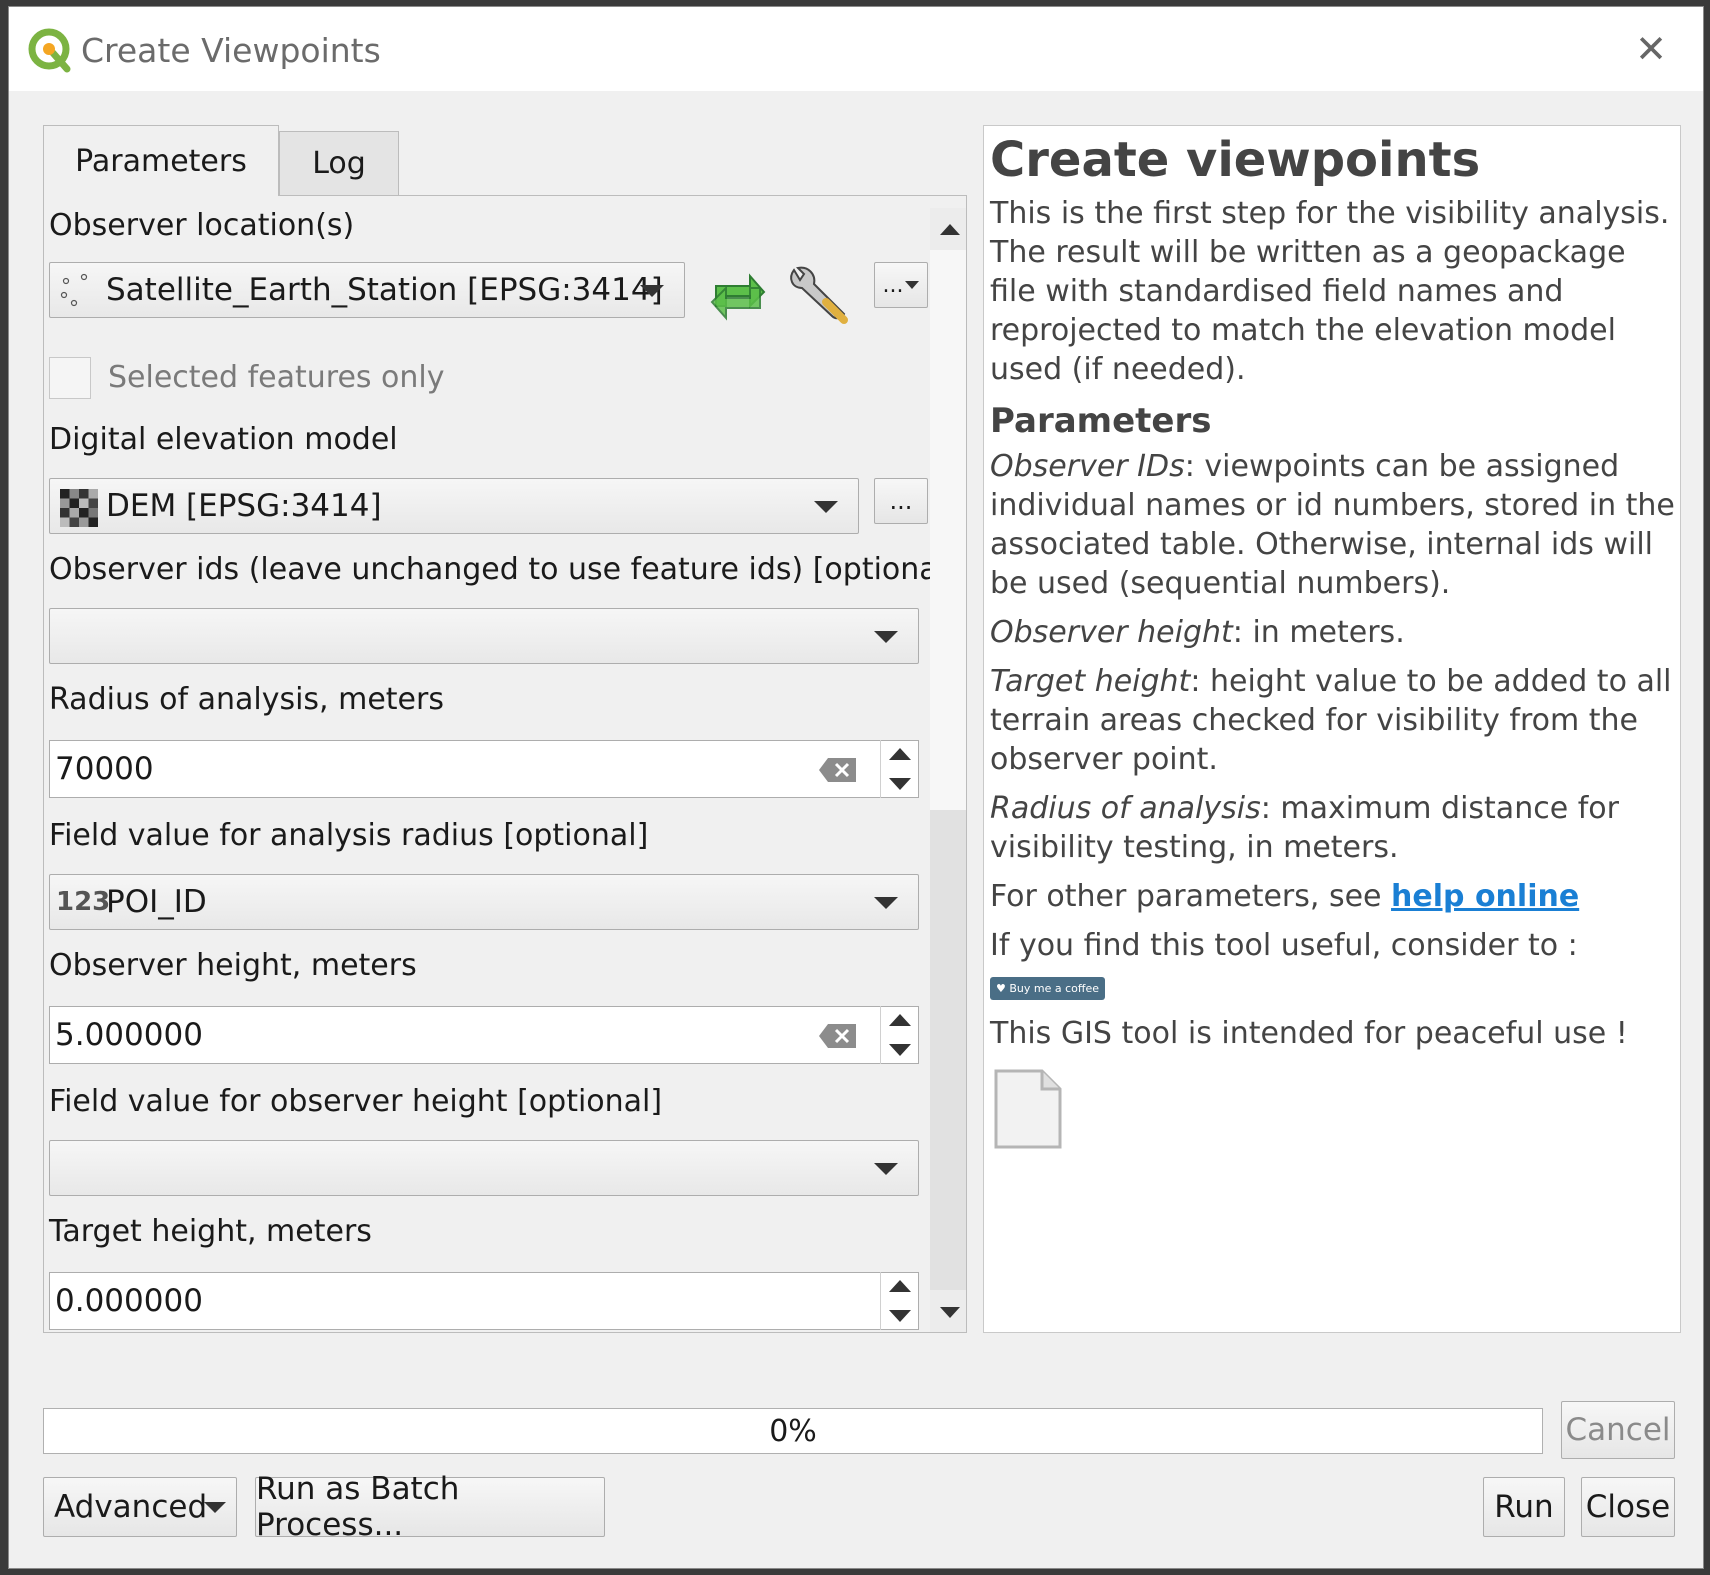 This screenshot has height=1575, width=1710. Describe the element at coordinates (484, 769) in the screenshot. I see `radius-input: 70000` at that location.